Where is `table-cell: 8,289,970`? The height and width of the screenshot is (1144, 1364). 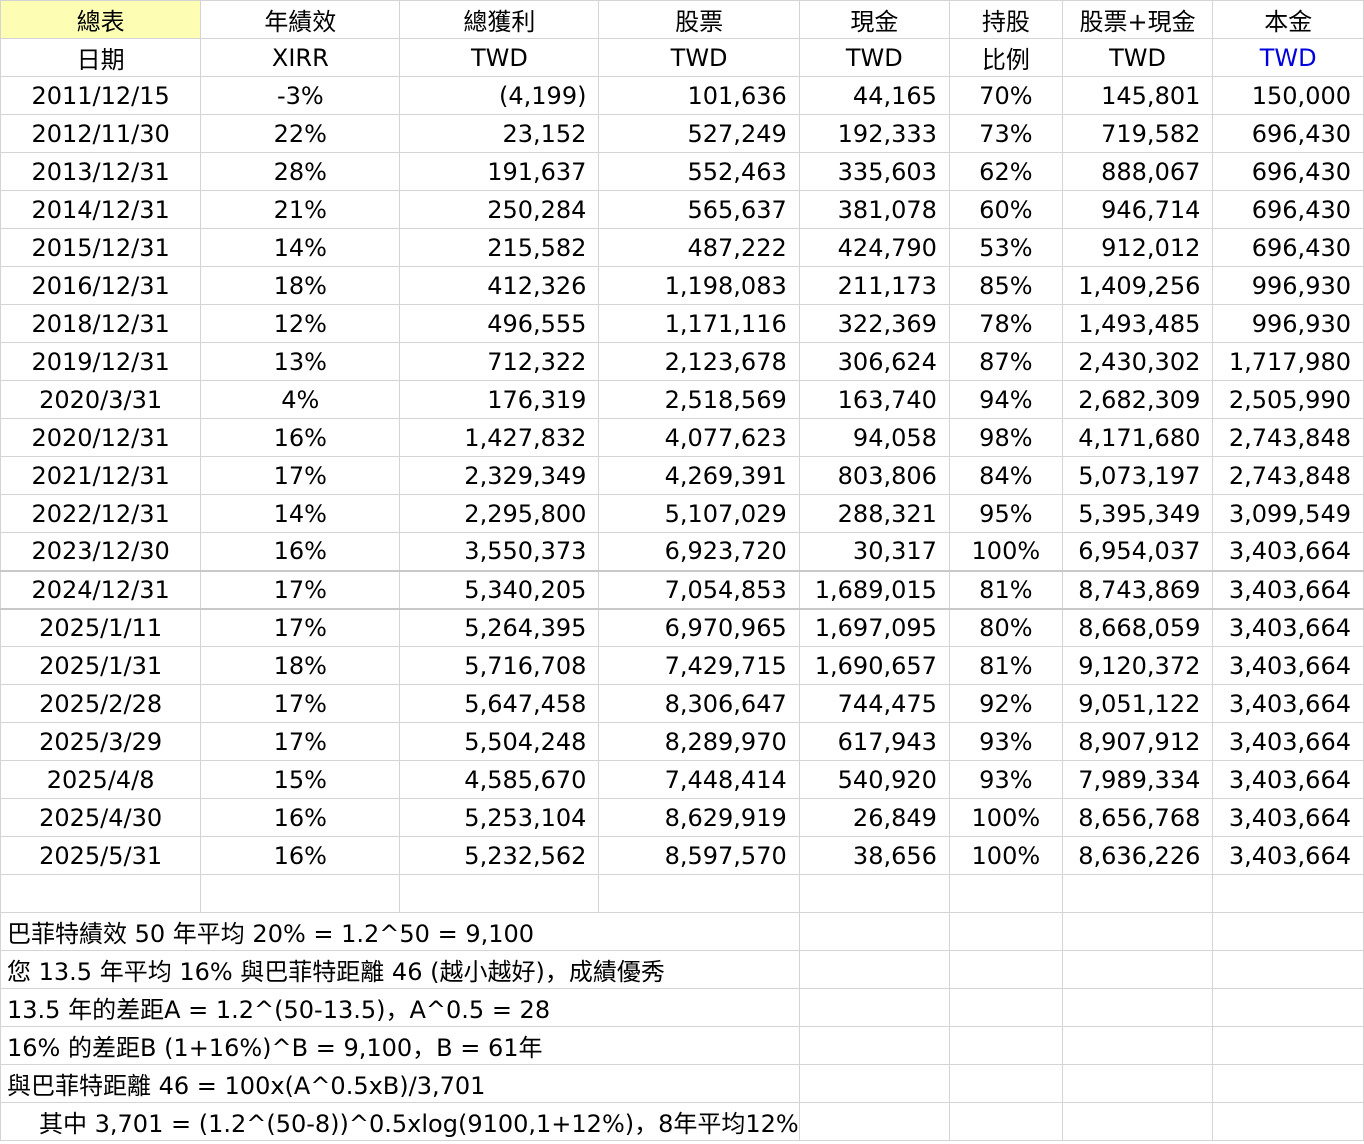
table-cell: 8,289,970 is located at coordinates (699, 741).